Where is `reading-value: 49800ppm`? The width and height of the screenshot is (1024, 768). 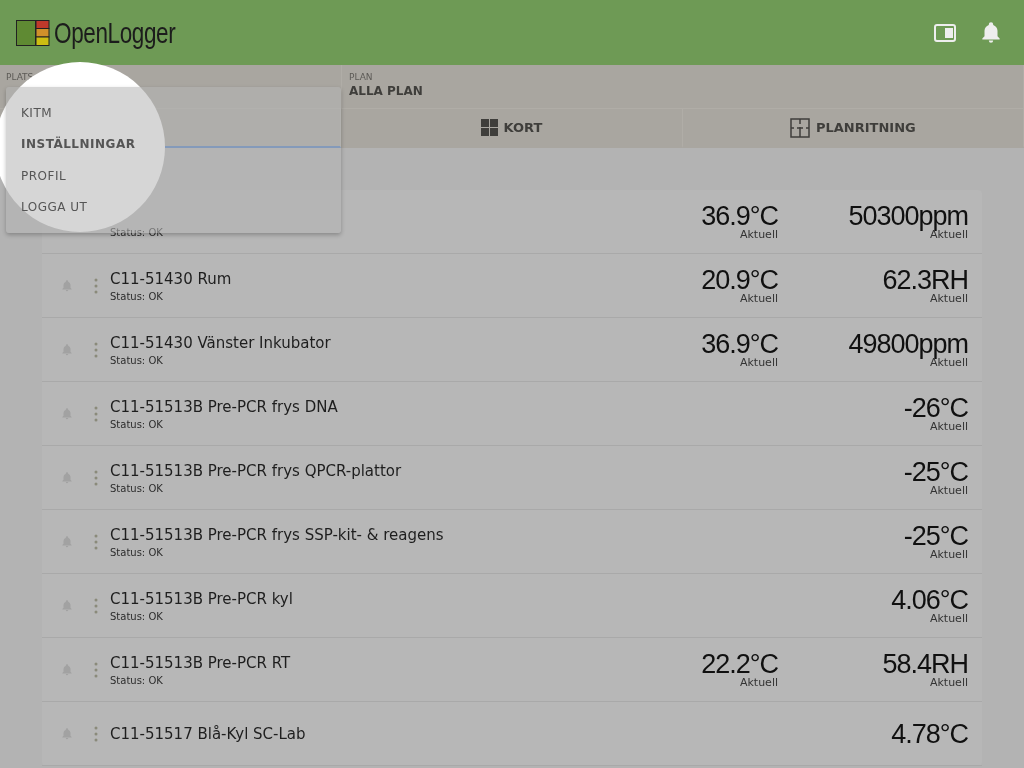
reading-value: 49800ppm is located at coordinates (908, 344).